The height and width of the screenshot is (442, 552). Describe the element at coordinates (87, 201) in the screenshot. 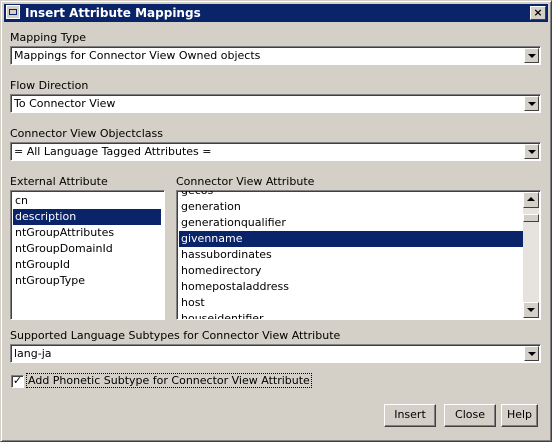

I see `list-item: cn` at that location.